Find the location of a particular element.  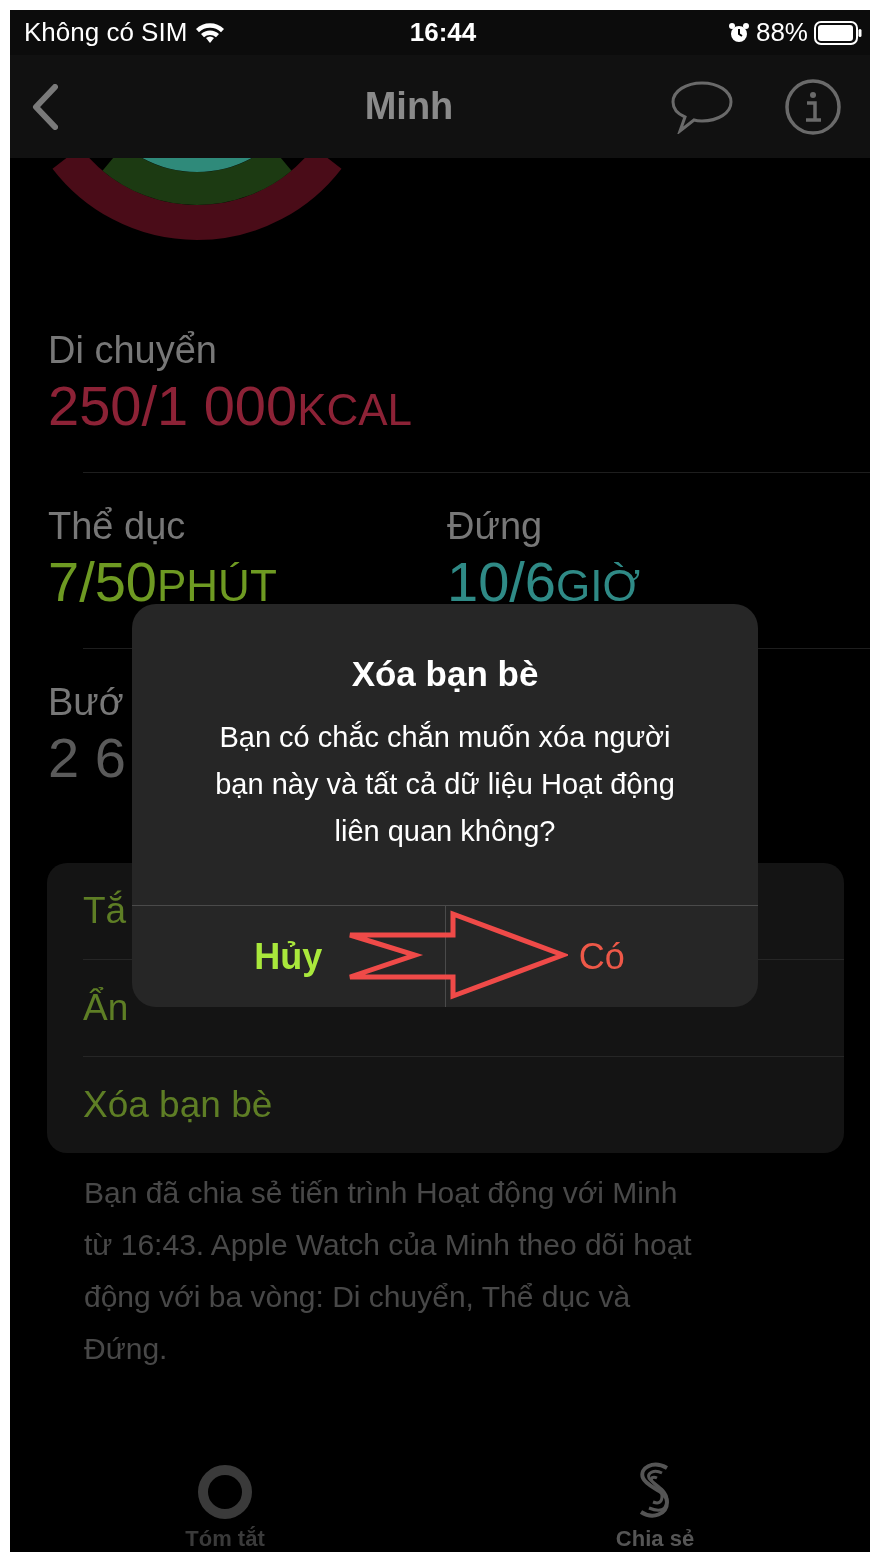

confirm-button: Có is located at coordinates (601, 956).